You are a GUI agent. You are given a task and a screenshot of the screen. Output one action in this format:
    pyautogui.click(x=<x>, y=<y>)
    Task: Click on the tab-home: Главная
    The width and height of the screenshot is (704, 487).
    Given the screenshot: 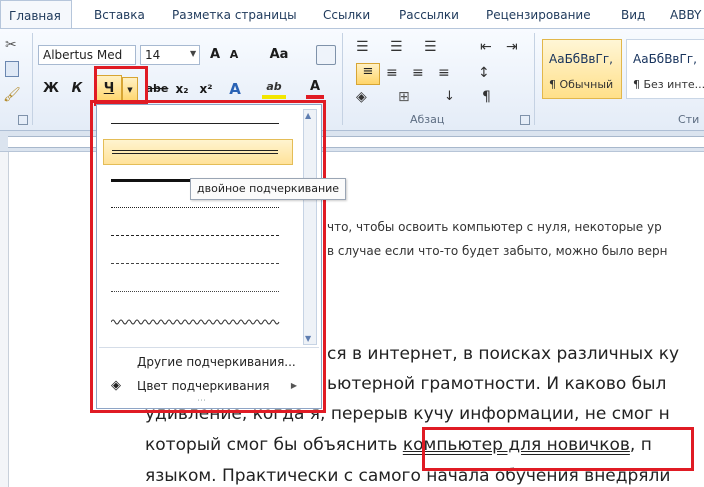 What is the action you would take?
    pyautogui.click(x=36, y=14)
    